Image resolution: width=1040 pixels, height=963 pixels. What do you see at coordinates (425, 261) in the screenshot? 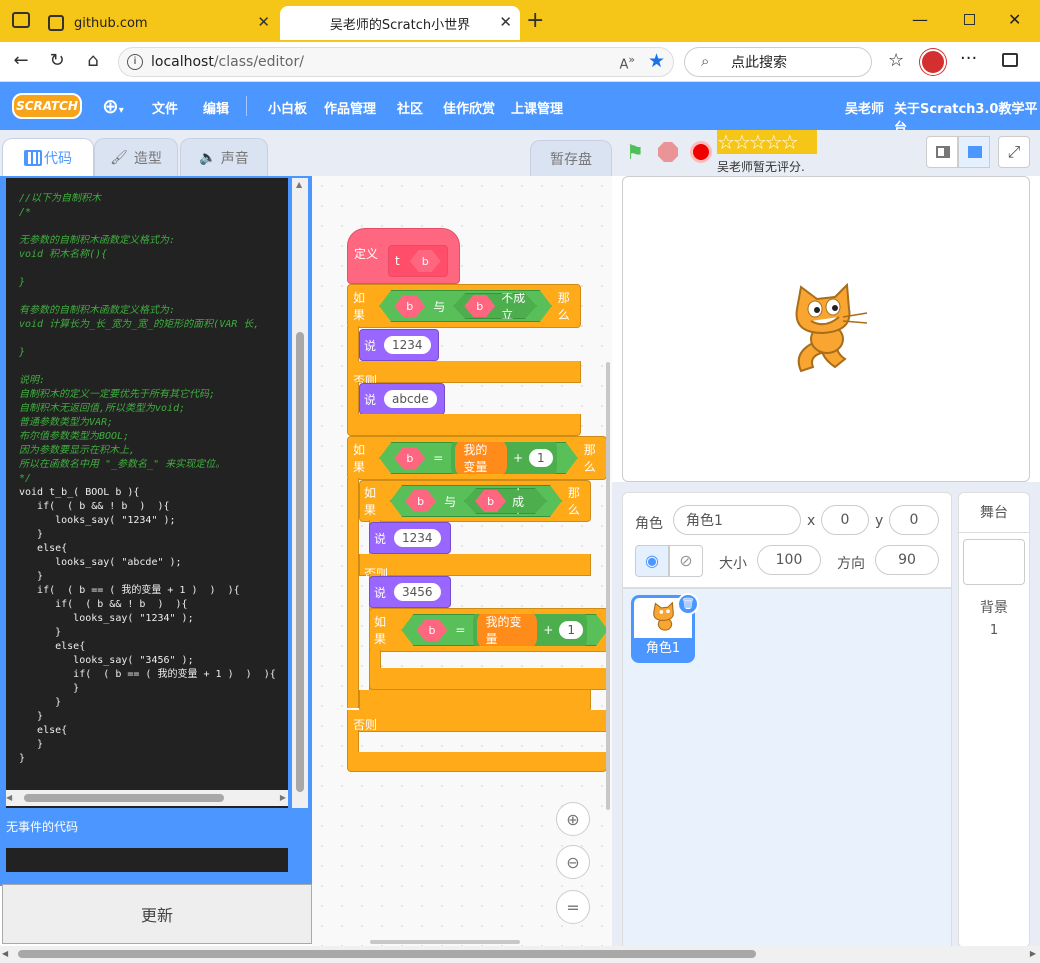
I see `param-b: b` at bounding box center [425, 261].